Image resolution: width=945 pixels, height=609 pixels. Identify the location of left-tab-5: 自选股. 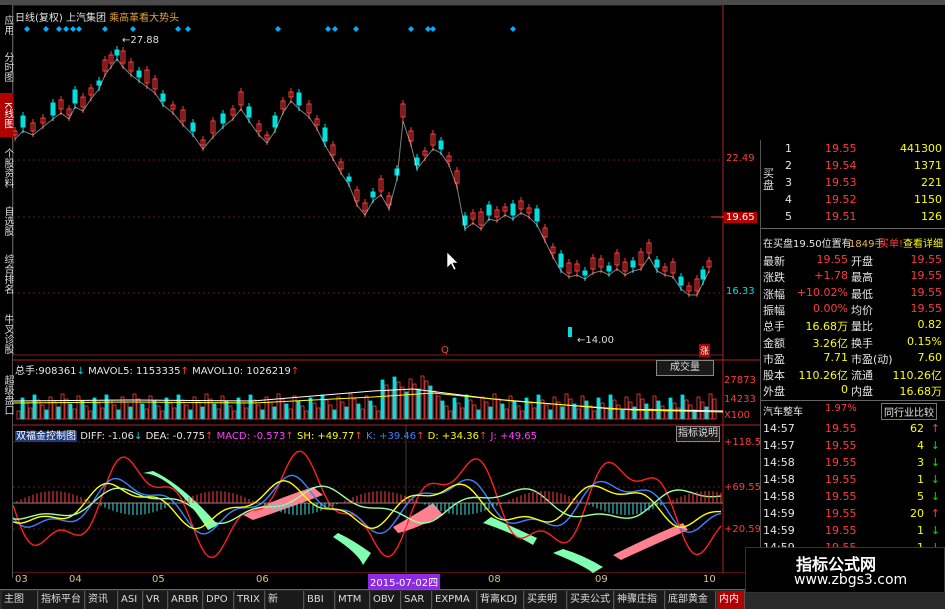
(6, 221).